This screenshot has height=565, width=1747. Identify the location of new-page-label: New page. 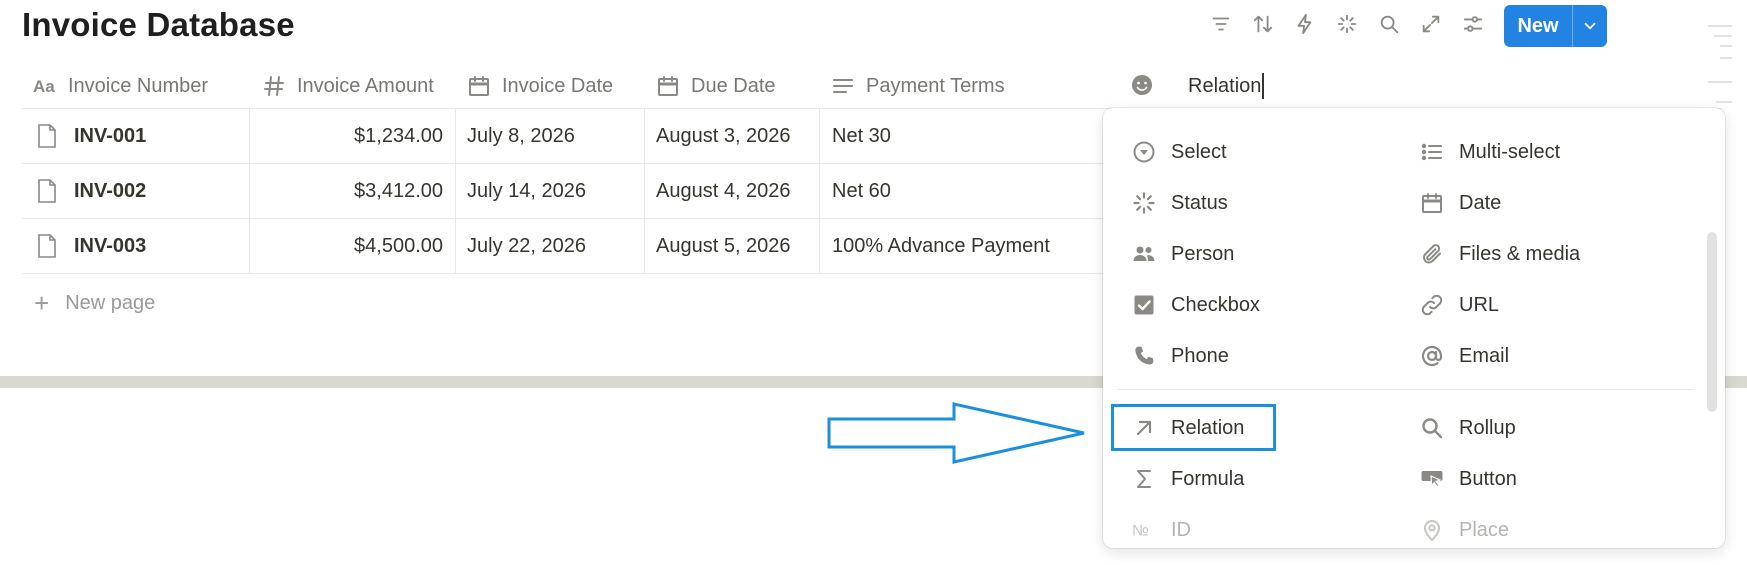
(110, 302).